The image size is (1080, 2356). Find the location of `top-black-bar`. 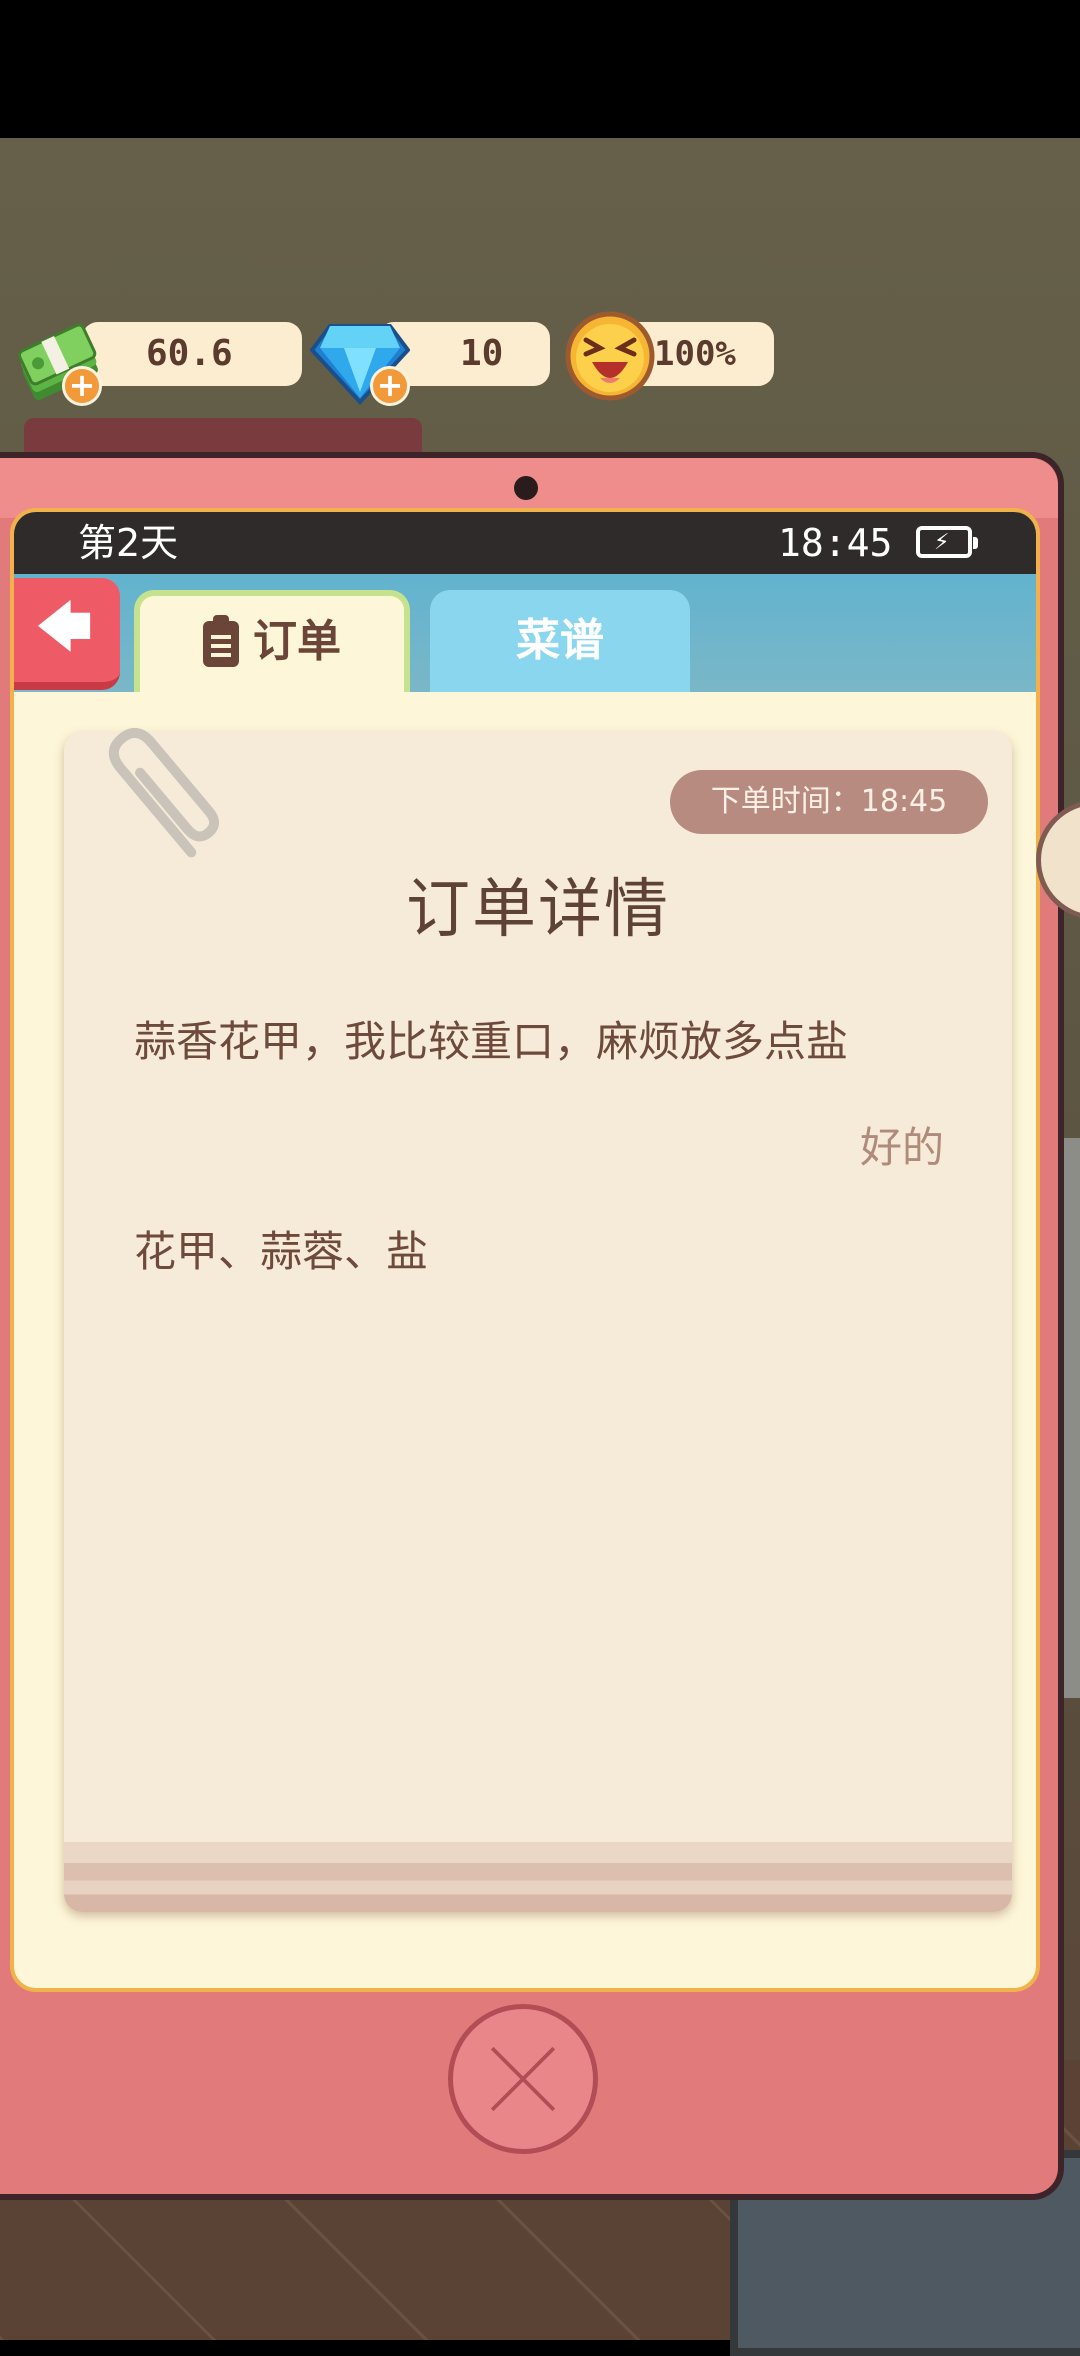

top-black-bar is located at coordinates (540, 69).